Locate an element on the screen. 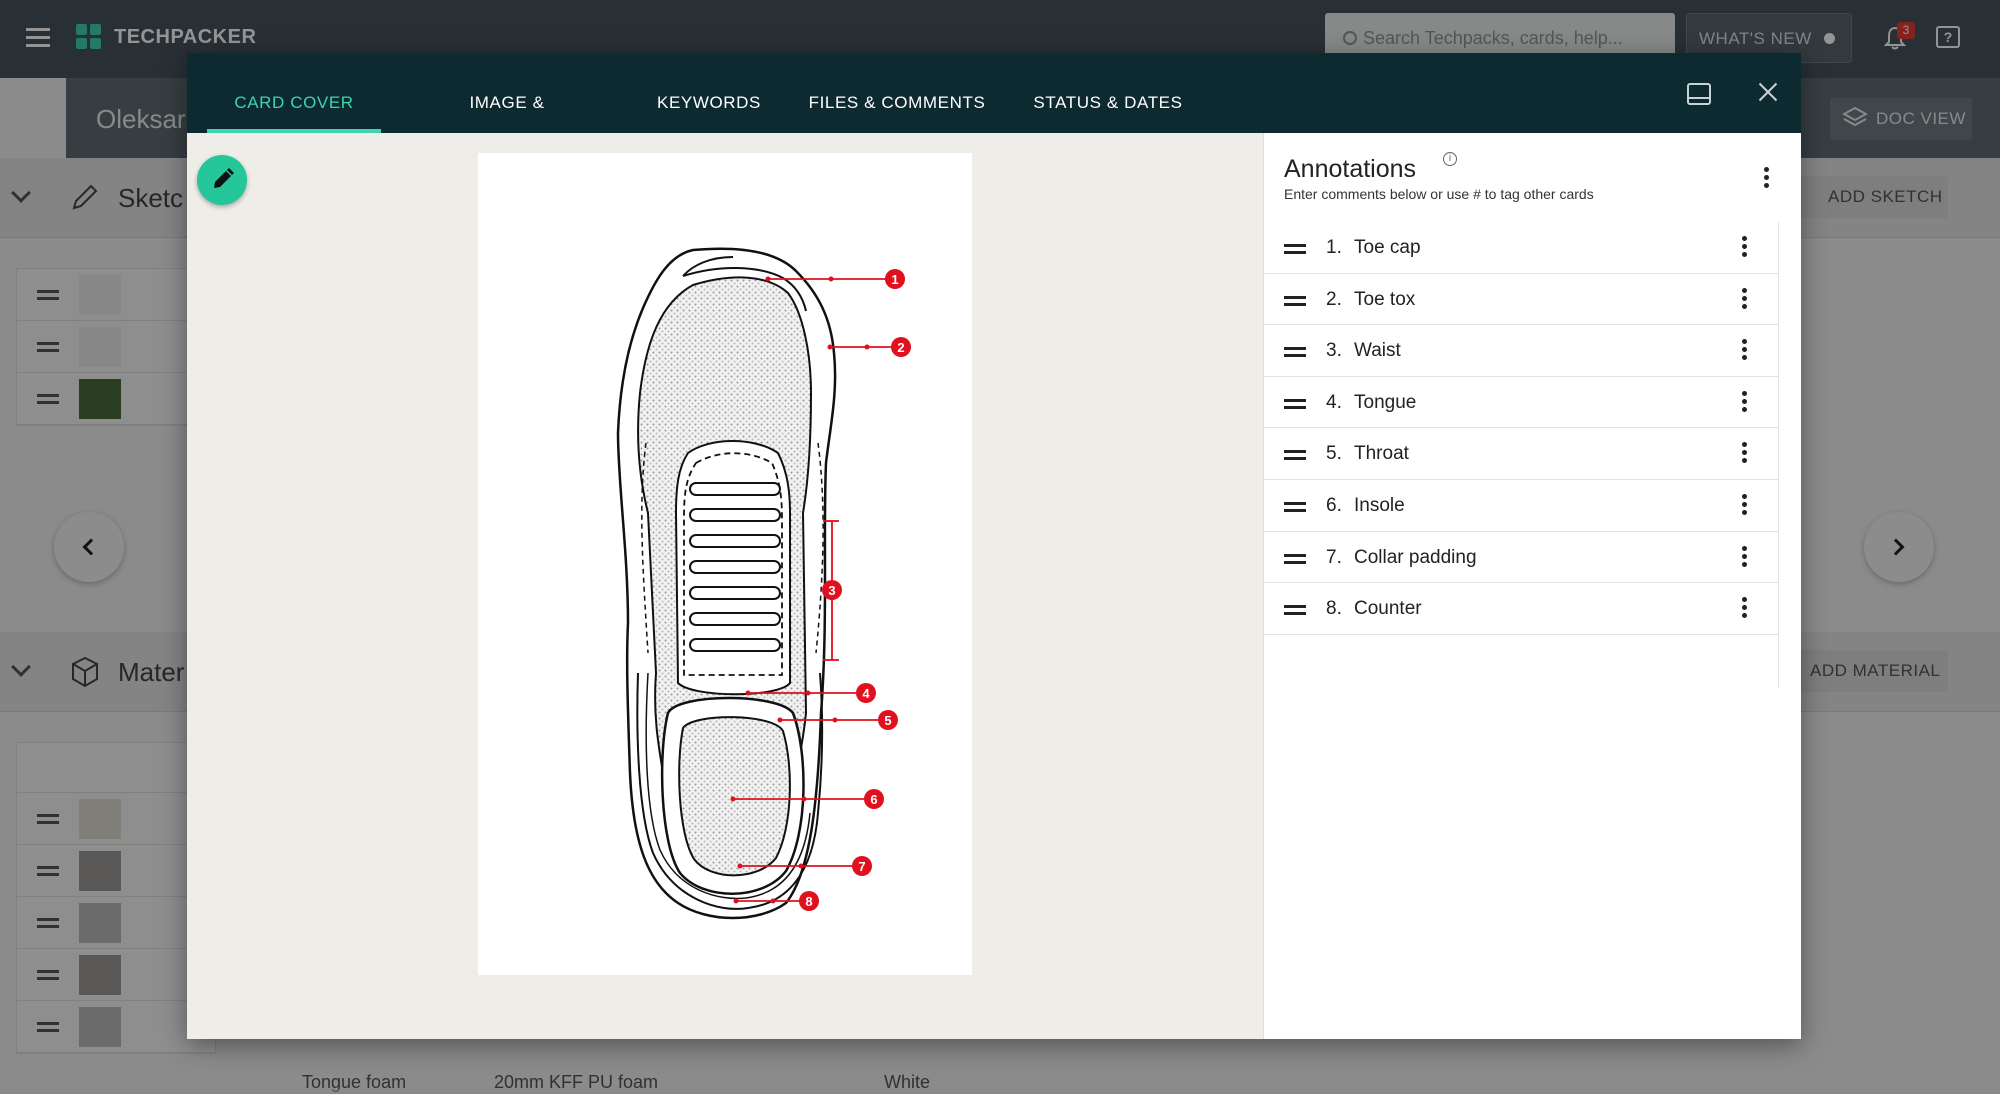 The height and width of the screenshot is (1094, 2000). annotation-number: 7. is located at coordinates (1334, 558).